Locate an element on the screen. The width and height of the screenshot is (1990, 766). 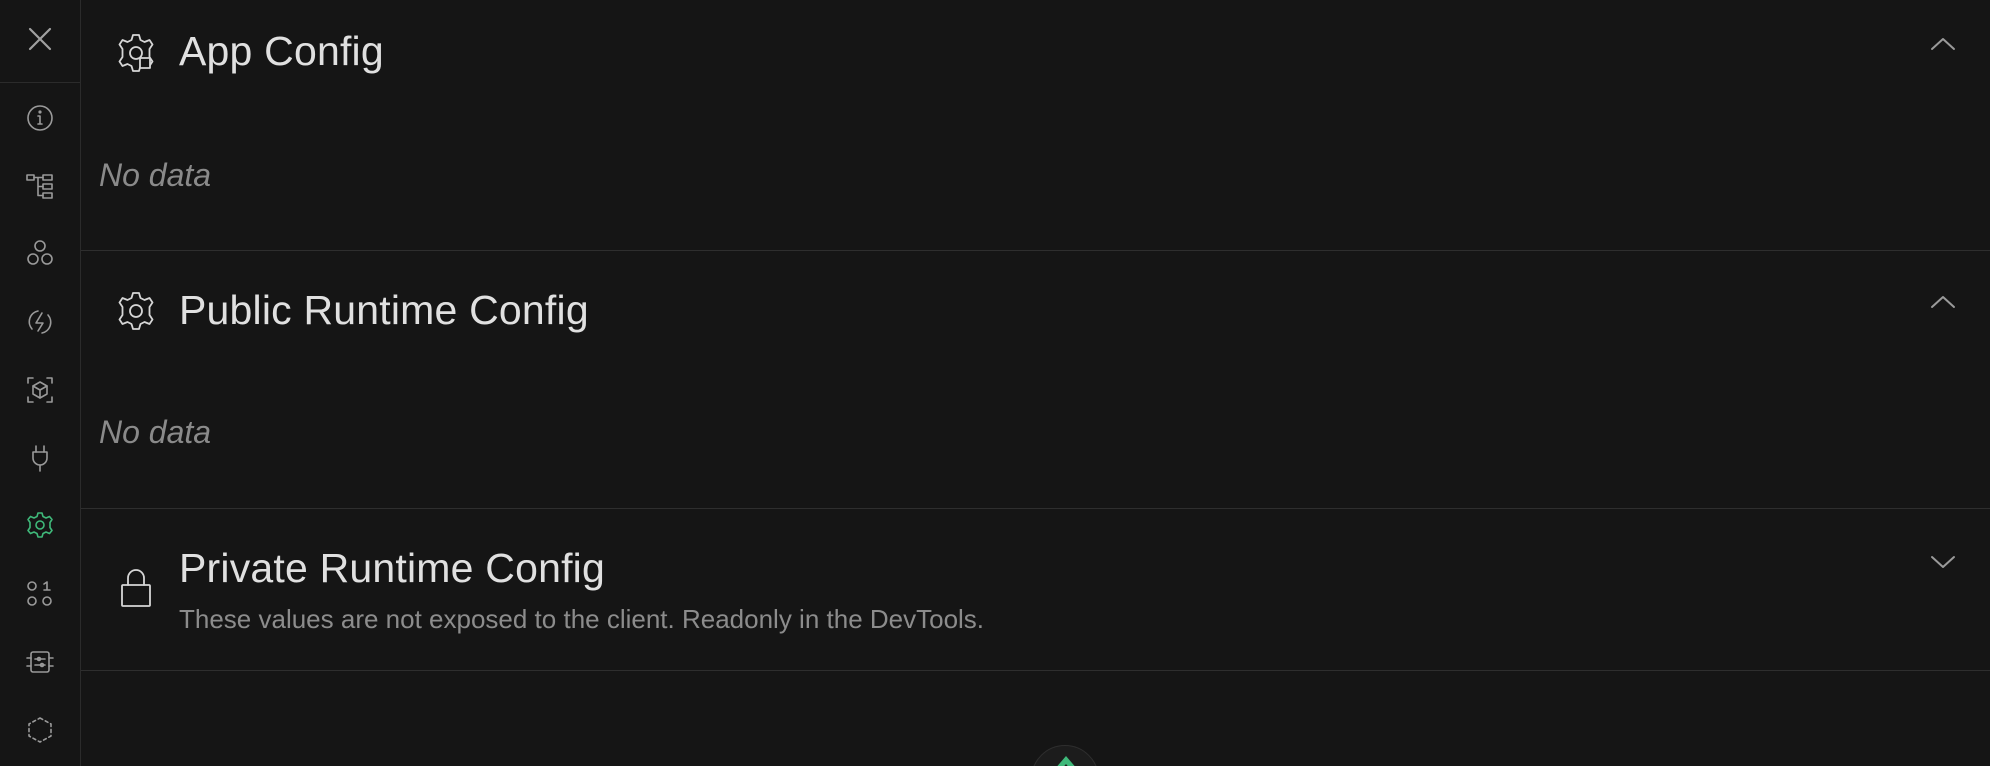
sidebar-item-plugins is located at coordinates (40, 458).